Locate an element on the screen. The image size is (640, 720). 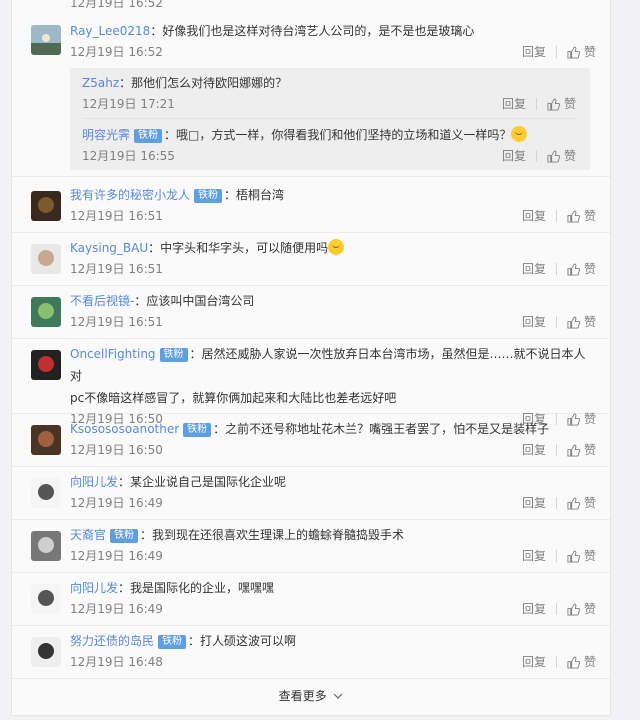
comment-username: 天裔官 is located at coordinates (88, 535).